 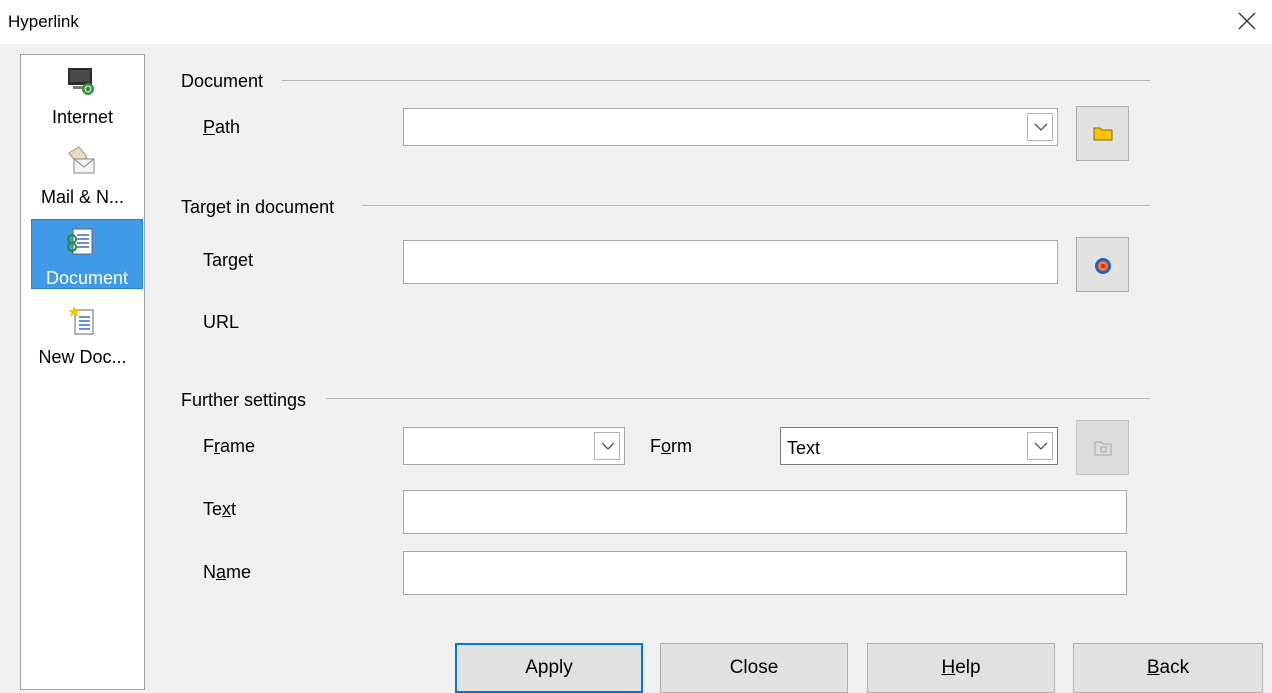 What do you see at coordinates (765, 512) in the screenshot?
I see `text-input` at bounding box center [765, 512].